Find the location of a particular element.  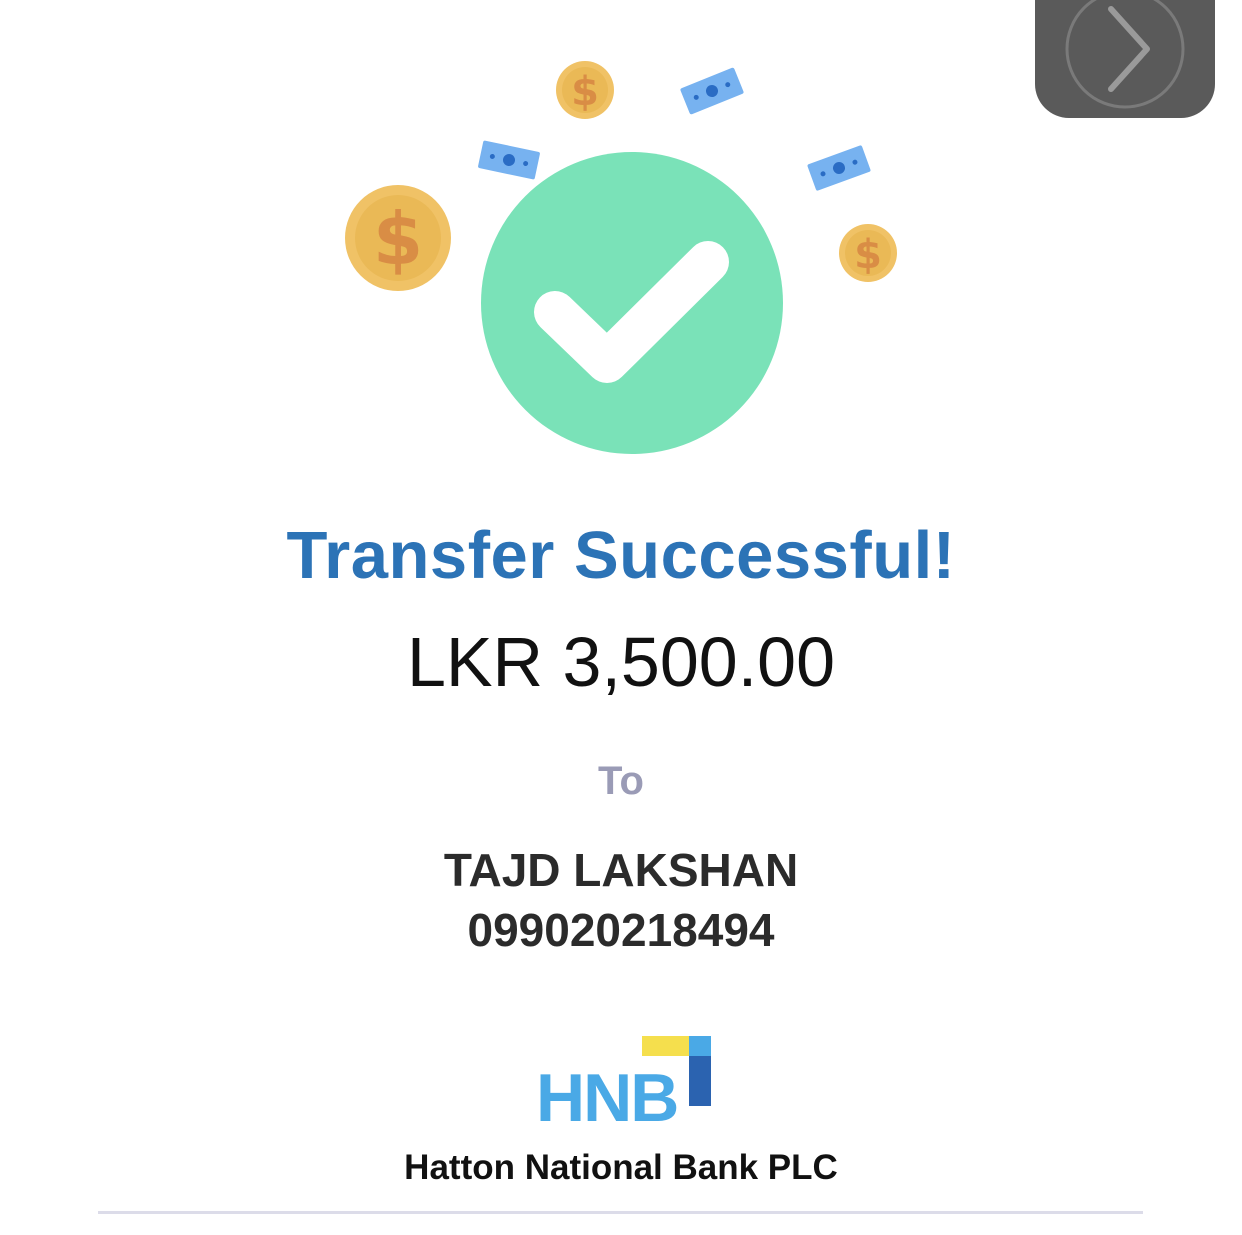

page-title: Transfer Successful! is located at coordinates (621, 555).